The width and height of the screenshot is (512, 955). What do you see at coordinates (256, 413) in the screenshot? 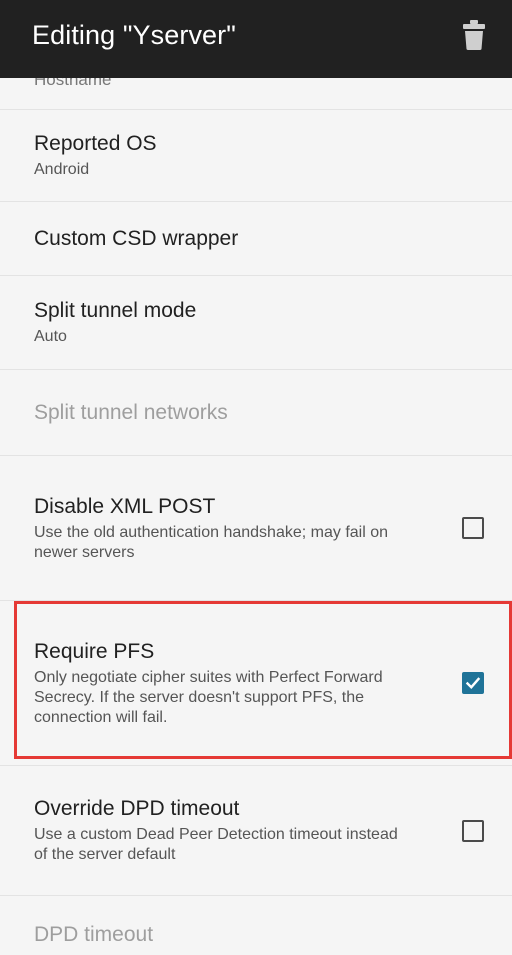
I see `pref-split-tunnel-networks: Split tunnel networks` at bounding box center [256, 413].